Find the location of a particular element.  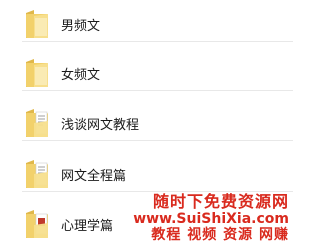

watermark: 随时下免费资源网 www.SuiShiXia.com 教程 视频 资源 网赚 is located at coordinates (199, 218).